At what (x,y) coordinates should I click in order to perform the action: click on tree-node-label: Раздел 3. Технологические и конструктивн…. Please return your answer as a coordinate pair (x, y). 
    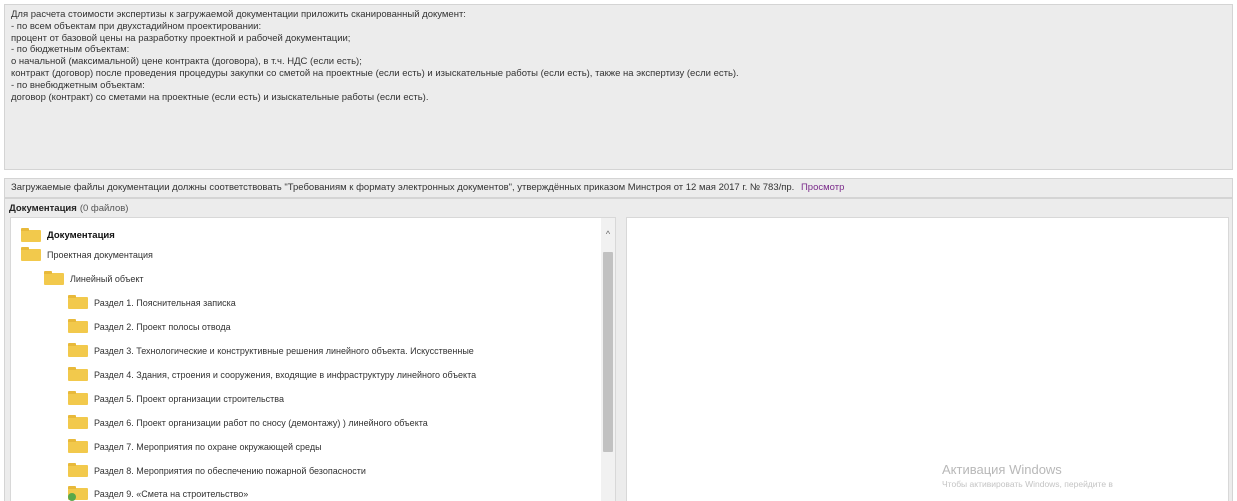
    Looking at the image, I should click on (284, 351).